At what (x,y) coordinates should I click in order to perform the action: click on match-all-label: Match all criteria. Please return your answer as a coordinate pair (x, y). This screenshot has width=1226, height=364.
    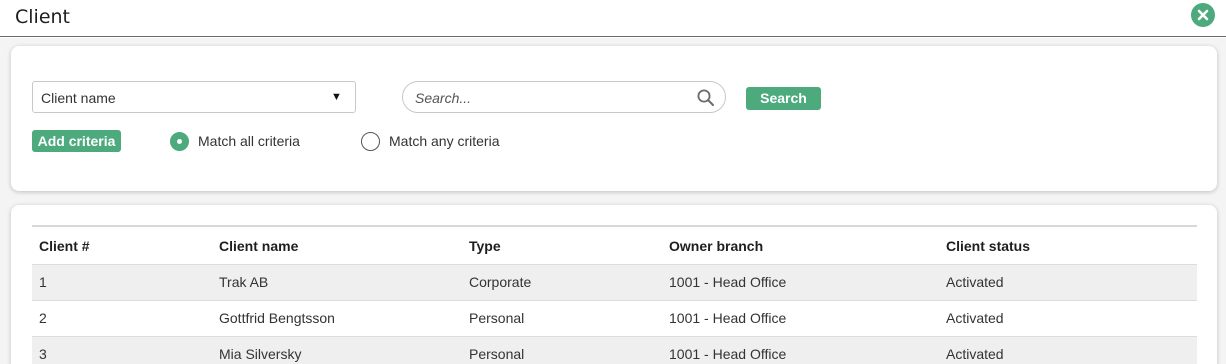
    Looking at the image, I should click on (249, 141).